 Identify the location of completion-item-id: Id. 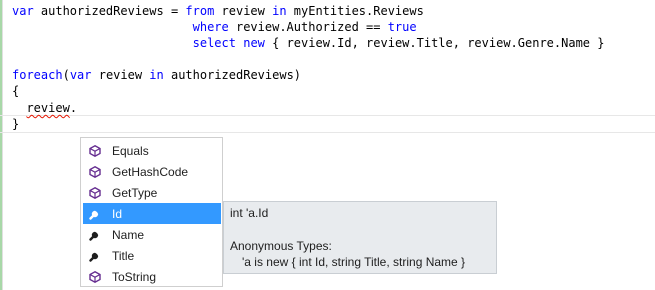
(152, 213).